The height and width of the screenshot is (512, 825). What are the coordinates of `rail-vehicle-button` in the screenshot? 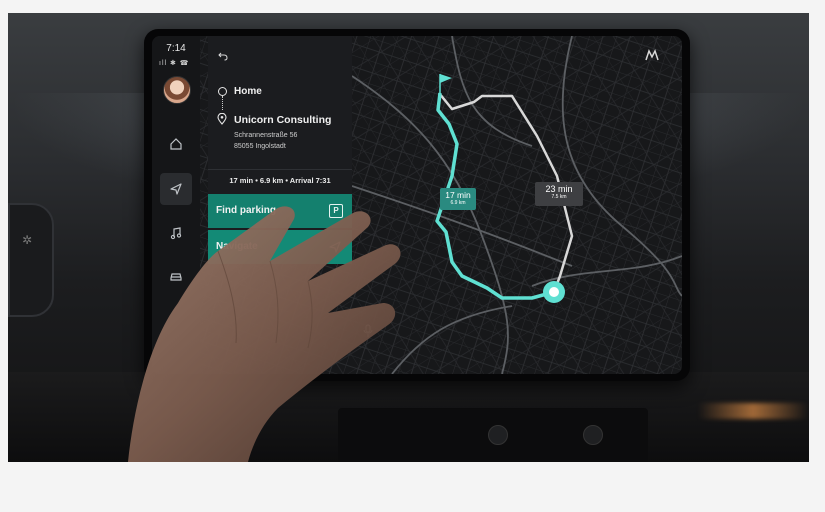 It's located at (176, 276).